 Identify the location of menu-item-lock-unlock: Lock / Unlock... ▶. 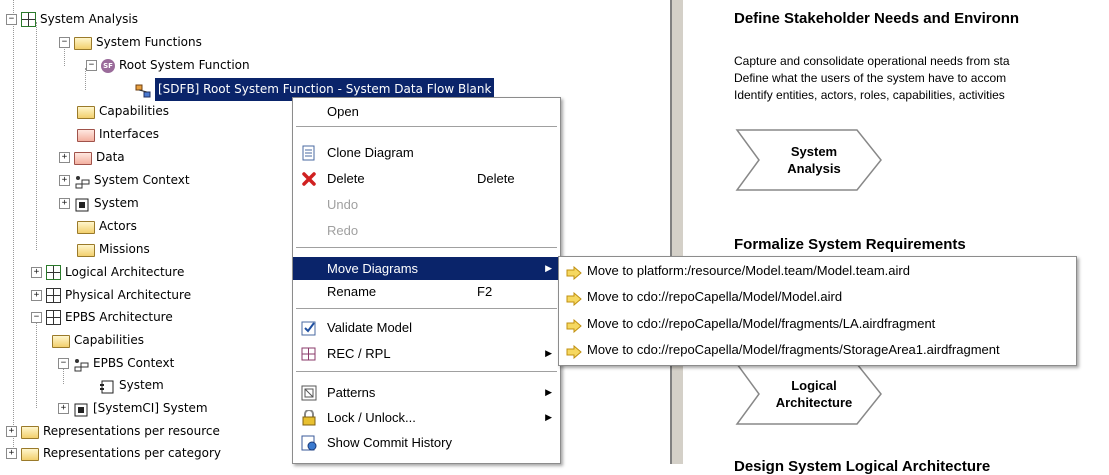
(426, 417).